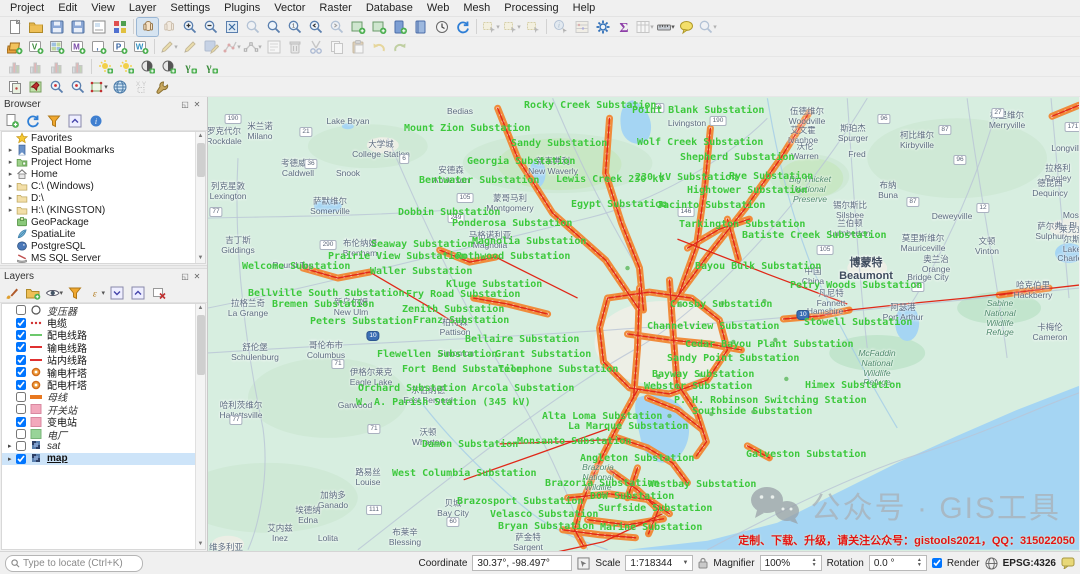 This screenshot has width=1080, height=574. What do you see at coordinates (14, 47) in the screenshot?
I see `data-source-manager-button` at bounding box center [14, 47].